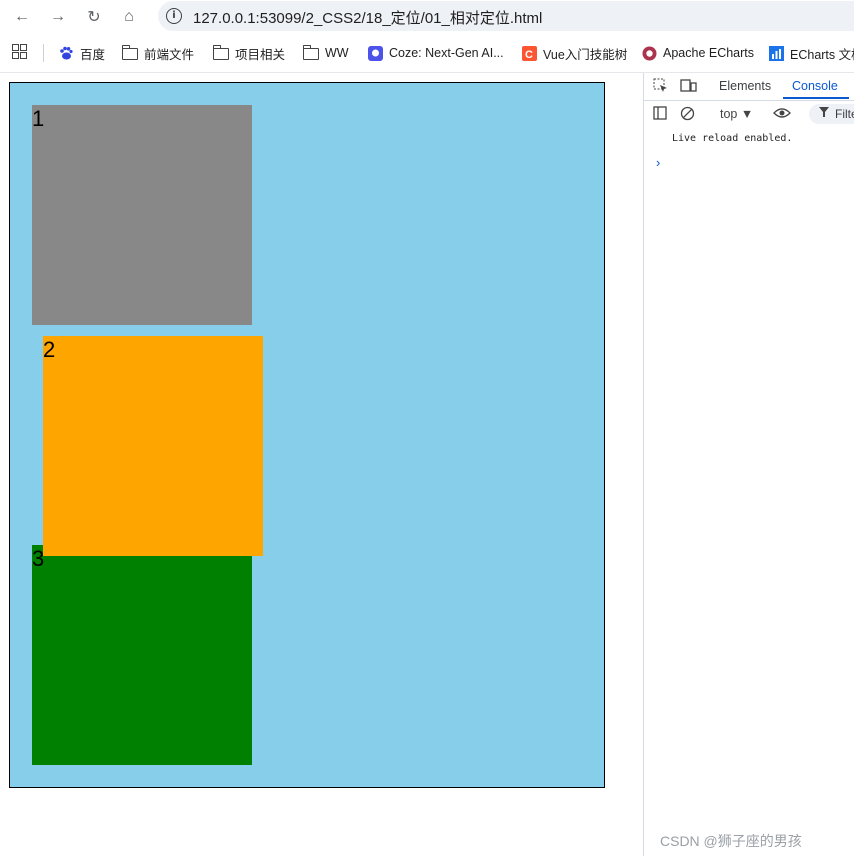 This screenshot has height=856, width=854. I want to click on back-button: ←, so click(22, 17).